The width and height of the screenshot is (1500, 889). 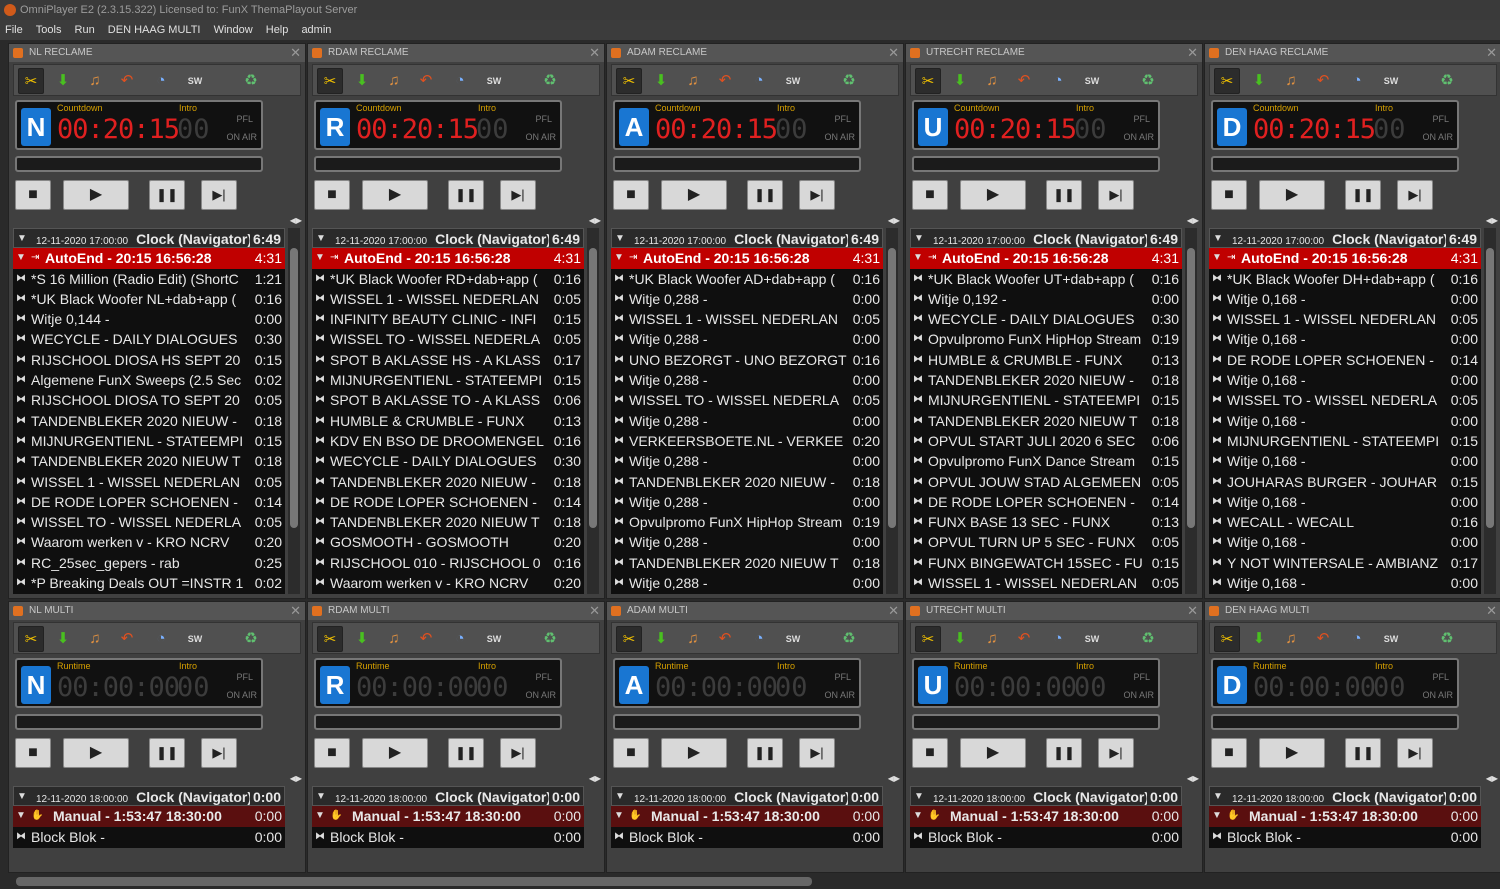 What do you see at coordinates (1046, 380) in the screenshot?
I see `playlist-item: ⧓ TANDENBLEKER 2020 NIEUW - 0:18` at bounding box center [1046, 380].